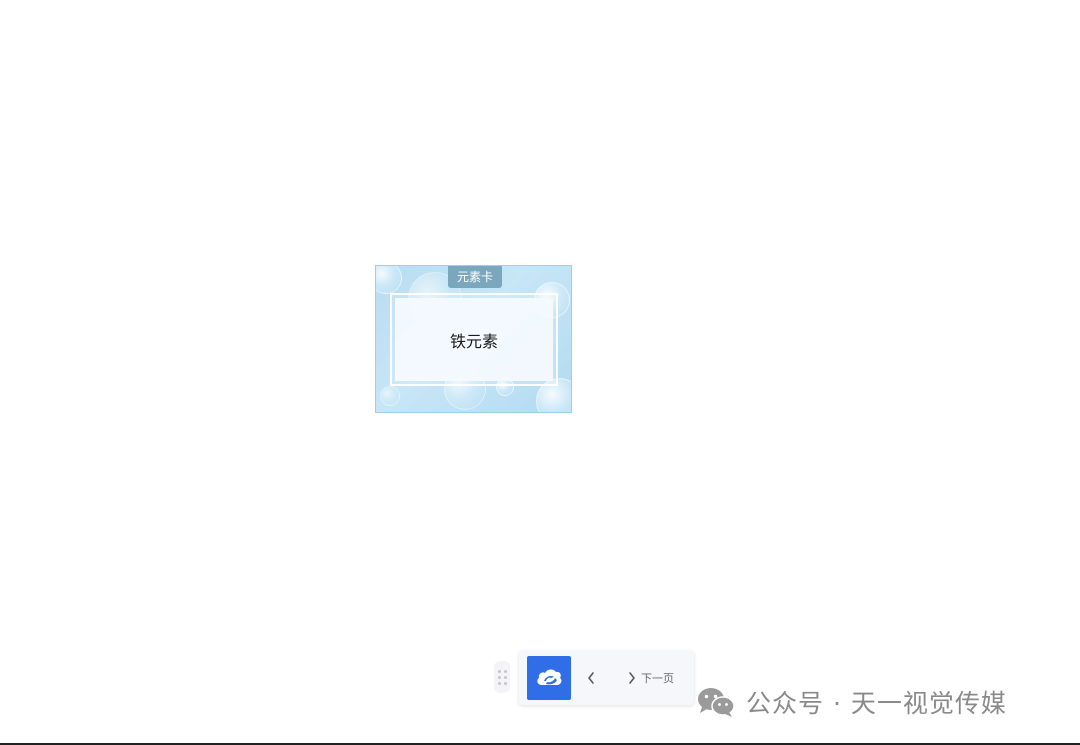 This screenshot has height=745, width=1080. What do you see at coordinates (632, 678) in the screenshot?
I see `chevron-right-icon` at bounding box center [632, 678].